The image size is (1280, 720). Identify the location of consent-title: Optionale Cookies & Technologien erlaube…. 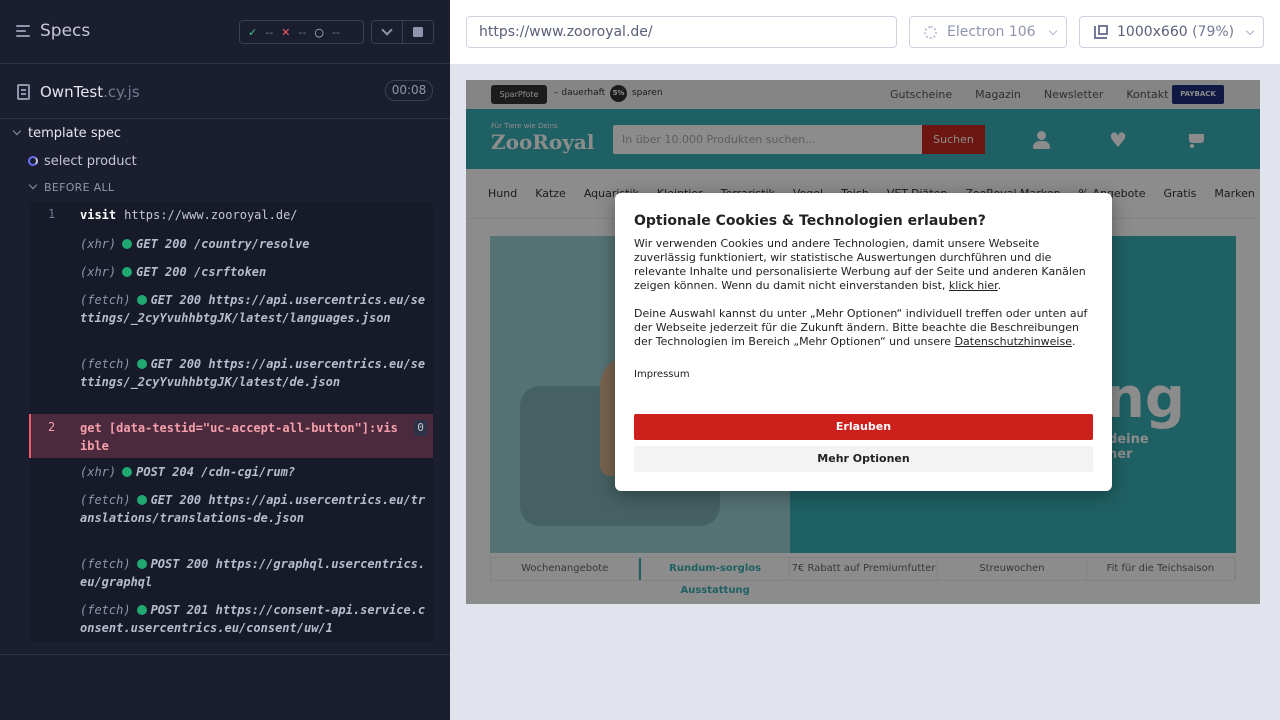
(810, 221).